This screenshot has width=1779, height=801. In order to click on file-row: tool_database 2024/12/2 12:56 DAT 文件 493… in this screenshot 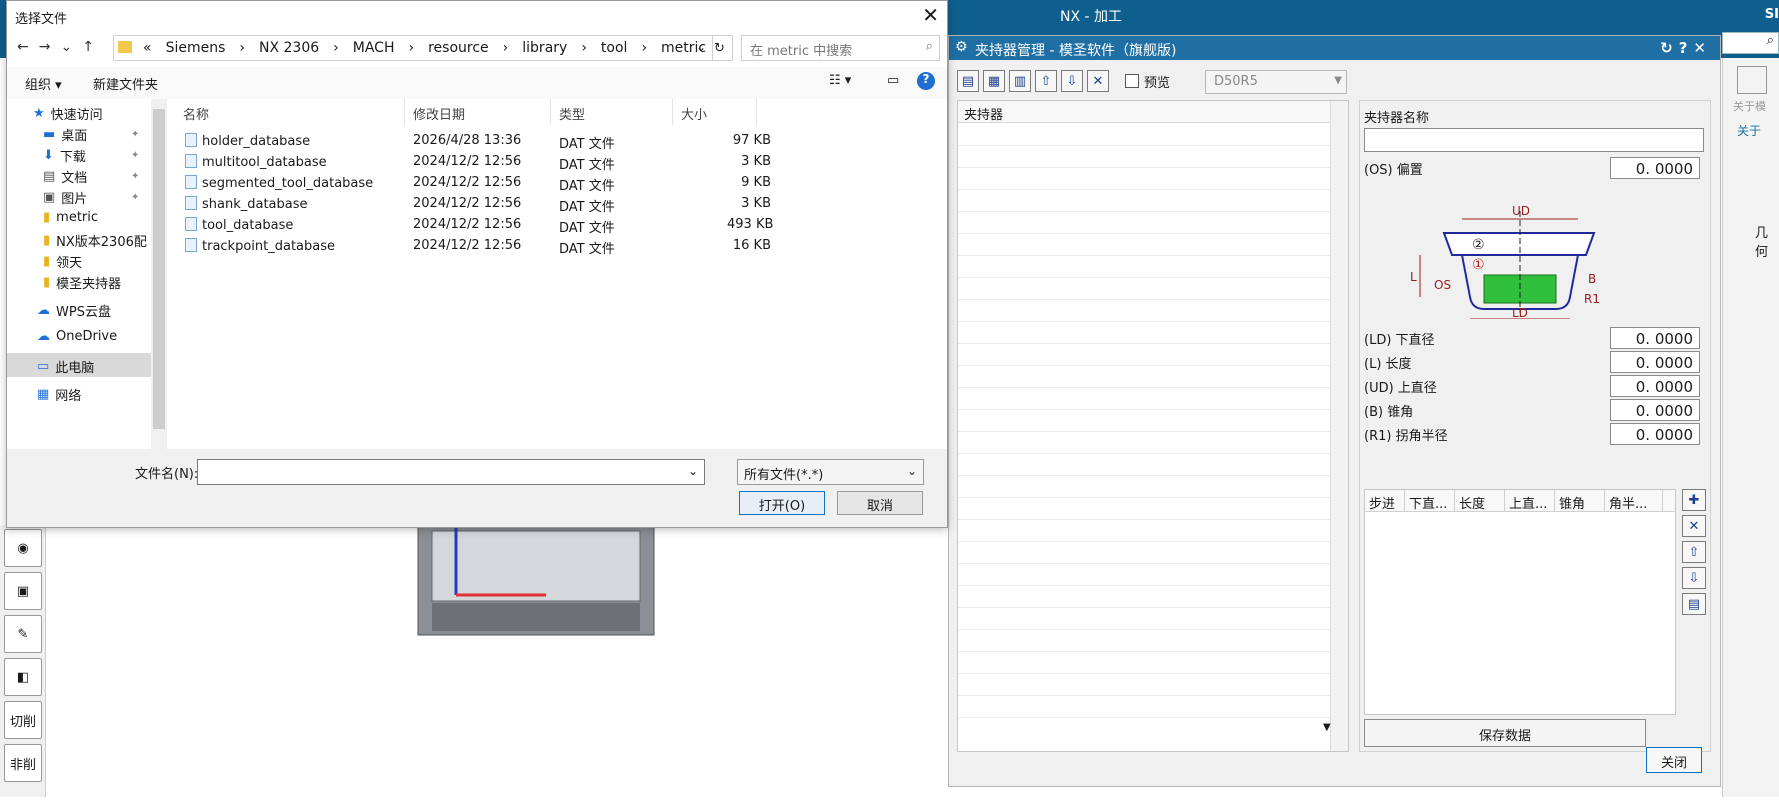, I will do `click(481, 225)`.